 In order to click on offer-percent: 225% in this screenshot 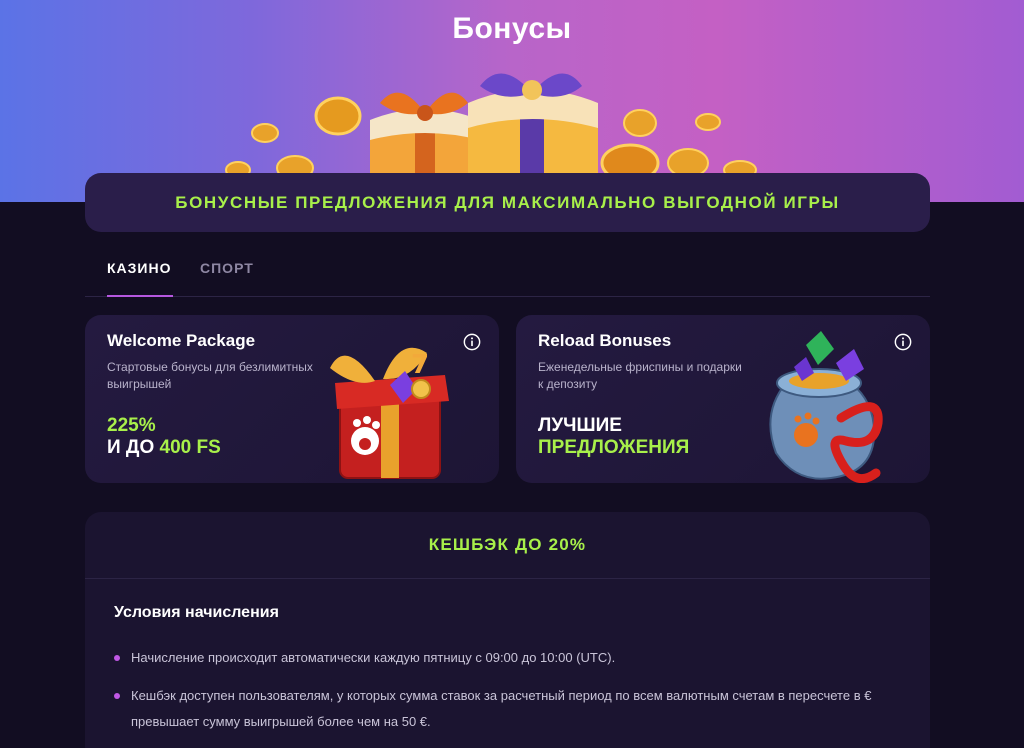, I will do `click(131, 425)`.